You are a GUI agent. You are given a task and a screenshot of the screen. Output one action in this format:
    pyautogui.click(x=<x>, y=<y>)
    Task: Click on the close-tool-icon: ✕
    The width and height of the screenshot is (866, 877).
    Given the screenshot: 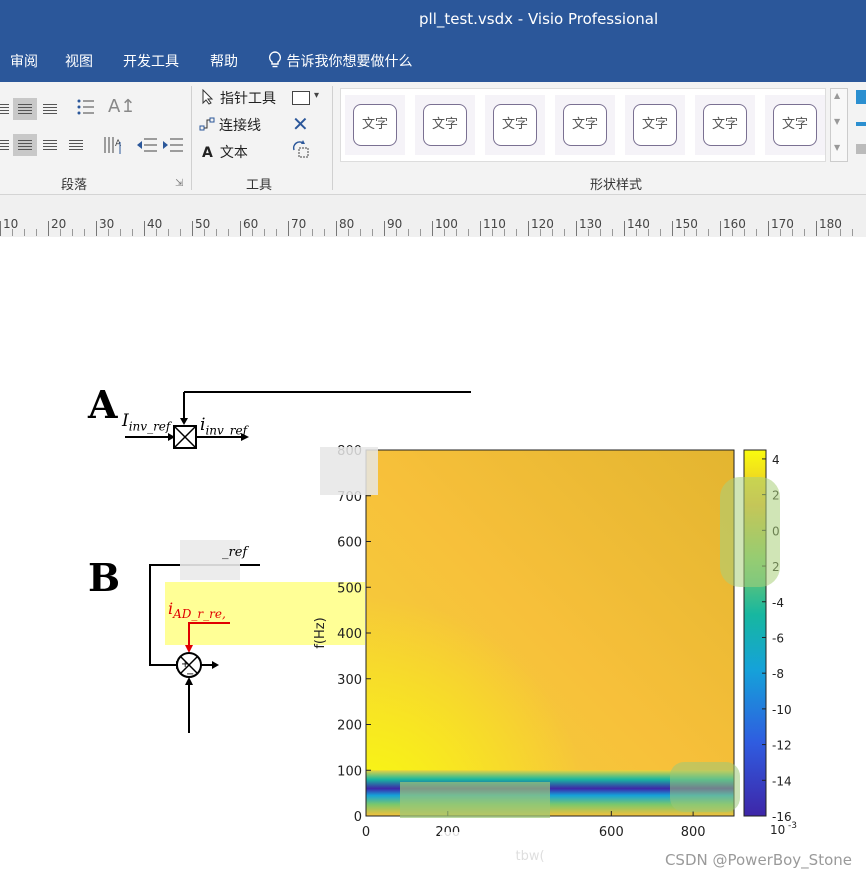 What is the action you would take?
    pyautogui.click(x=300, y=124)
    